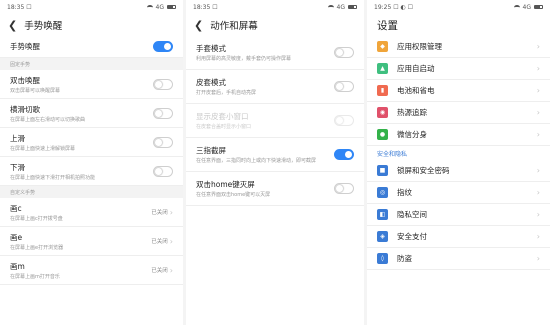 This screenshot has width=550, height=325. Describe the element at coordinates (458, 193) in the screenshot. I see `settings-item: ◎ 指纹 ›` at that location.